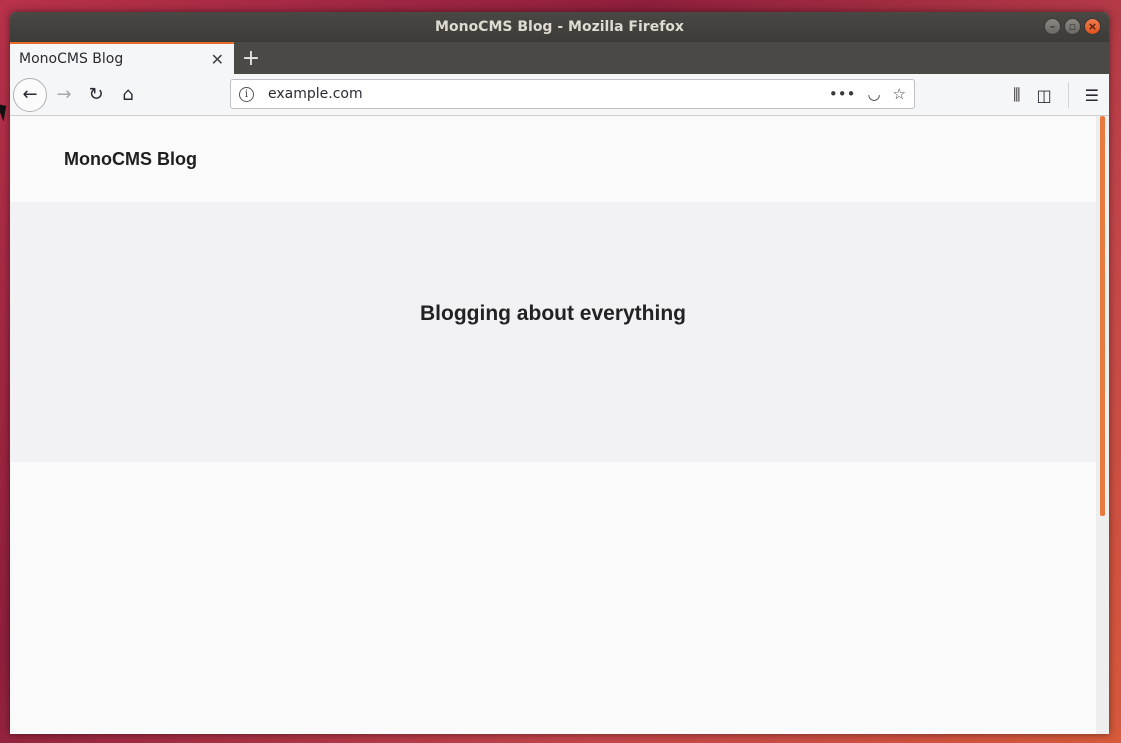 This screenshot has height=743, width=1121. I want to click on maximize-button: ▫, so click(1072, 26).